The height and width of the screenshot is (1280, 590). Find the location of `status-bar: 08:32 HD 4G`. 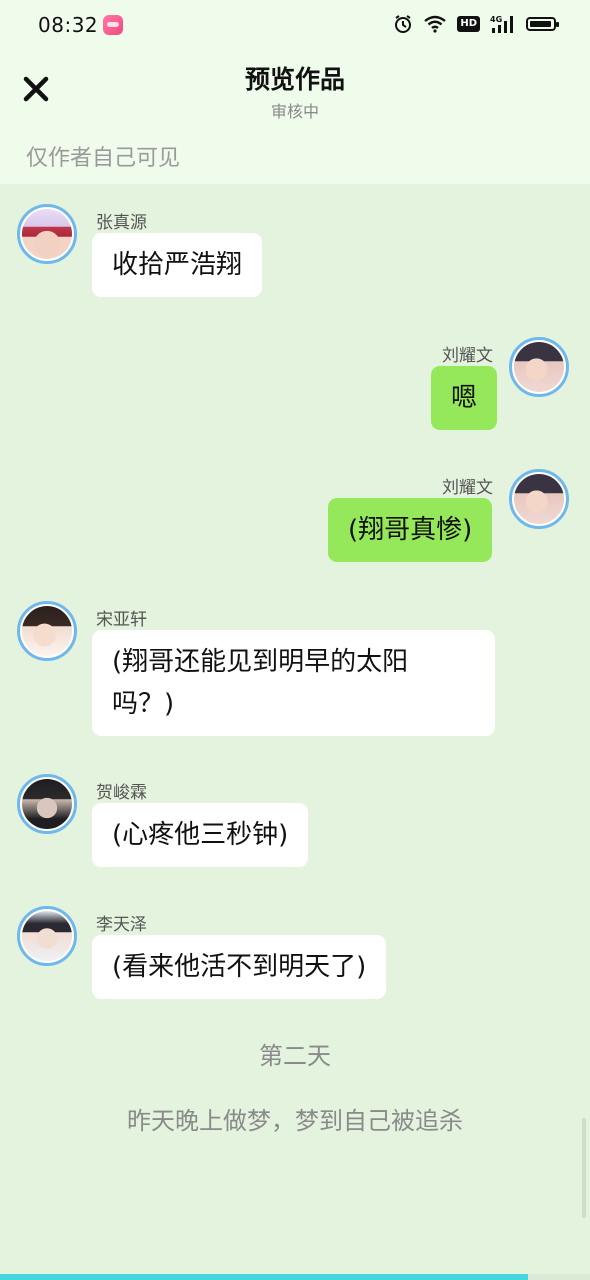

status-bar: 08:32 HD 4G is located at coordinates (295, 26).